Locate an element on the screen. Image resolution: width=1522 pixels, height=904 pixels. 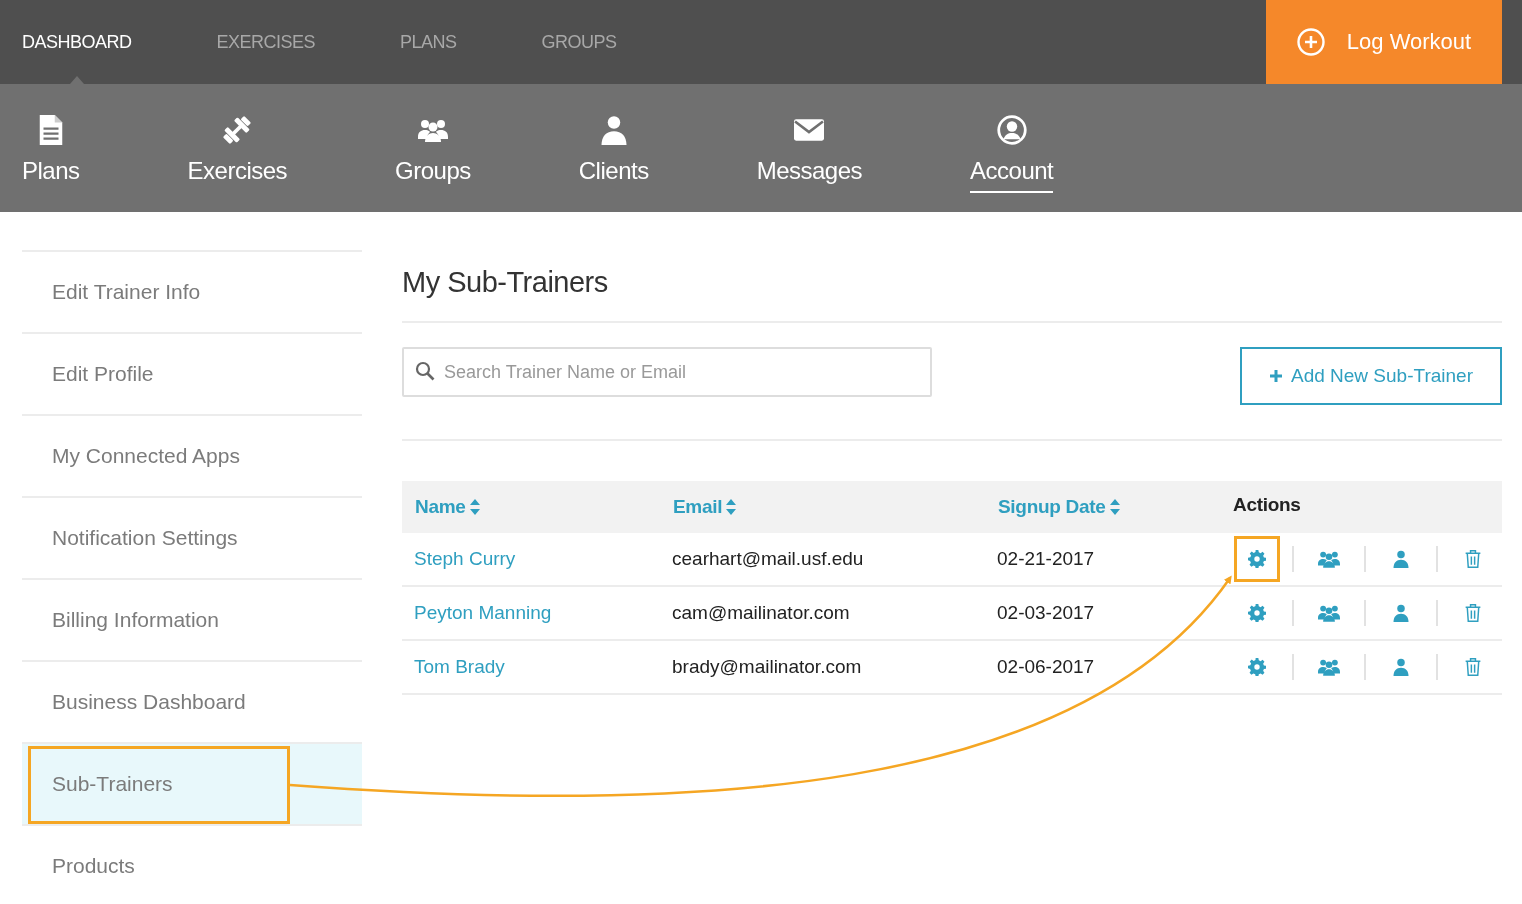
nav-item: Messages is located at coordinates (809, 148).